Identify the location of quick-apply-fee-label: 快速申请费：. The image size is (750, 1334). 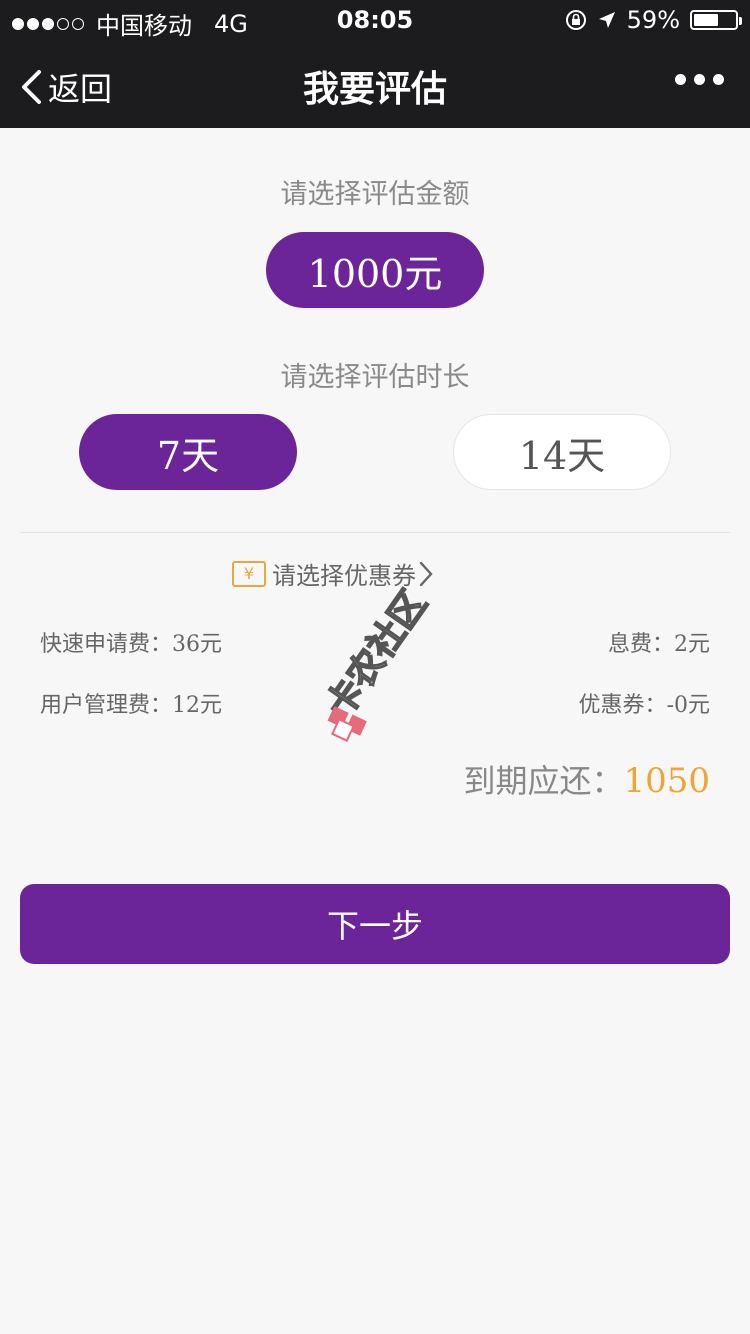
(106, 644).